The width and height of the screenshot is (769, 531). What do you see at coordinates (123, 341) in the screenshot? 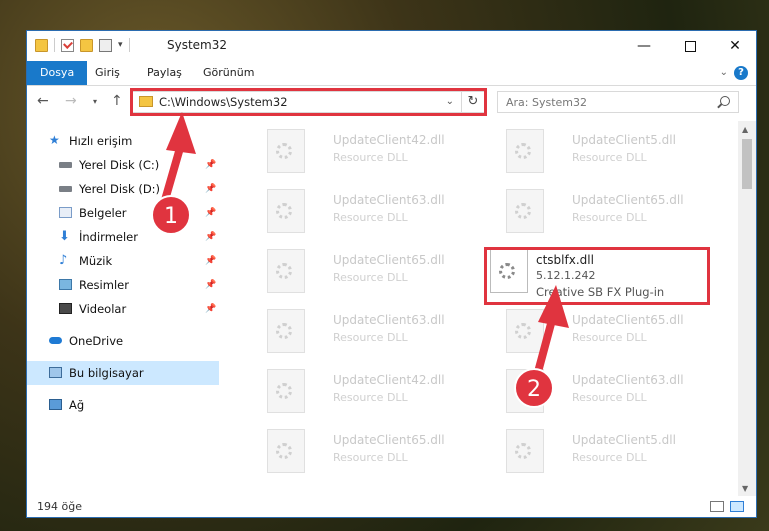
I see `nav-item-onedrive: OneDrive` at bounding box center [123, 341].